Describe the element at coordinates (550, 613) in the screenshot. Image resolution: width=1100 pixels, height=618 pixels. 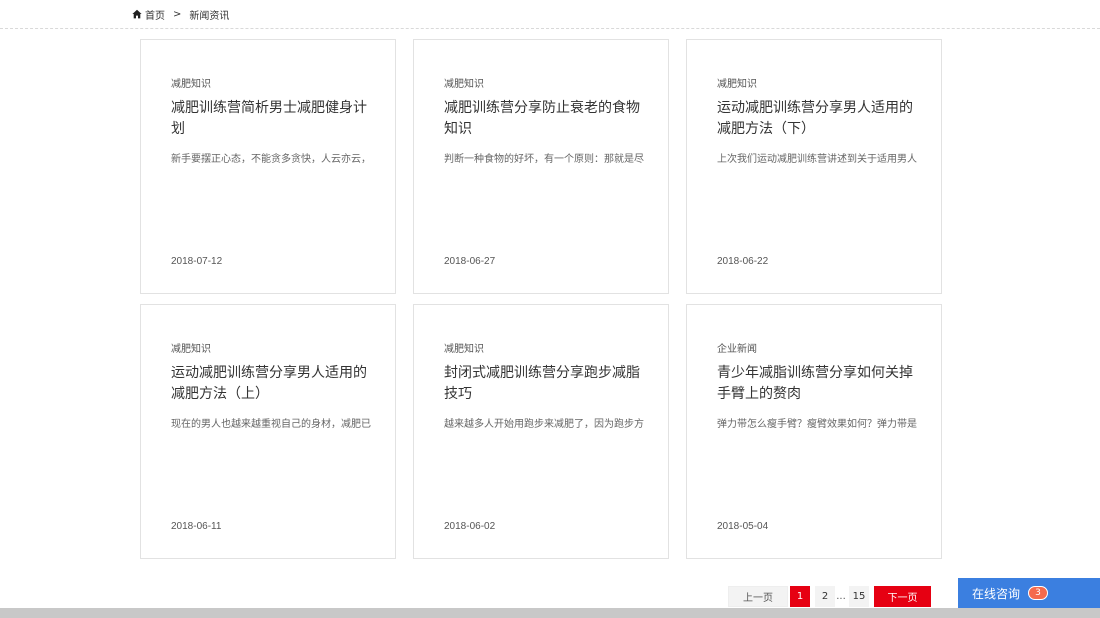
I see `bottom-bar` at that location.